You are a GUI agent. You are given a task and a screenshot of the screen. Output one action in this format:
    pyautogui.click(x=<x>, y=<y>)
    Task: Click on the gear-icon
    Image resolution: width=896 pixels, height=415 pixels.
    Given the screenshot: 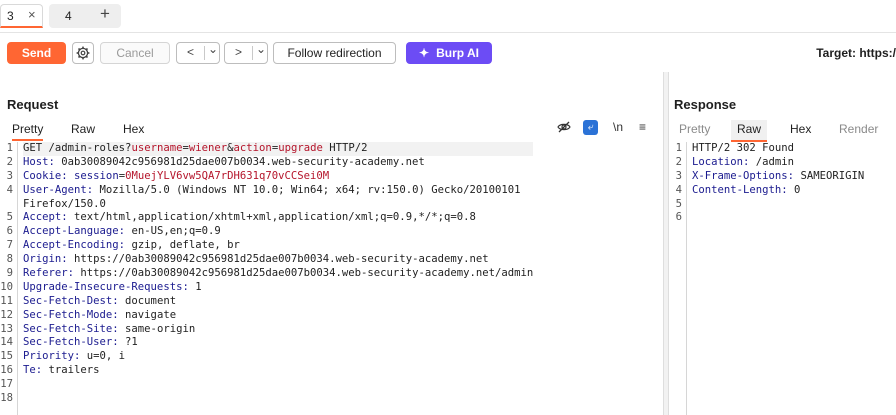 What is the action you would take?
    pyautogui.click(x=83, y=53)
    